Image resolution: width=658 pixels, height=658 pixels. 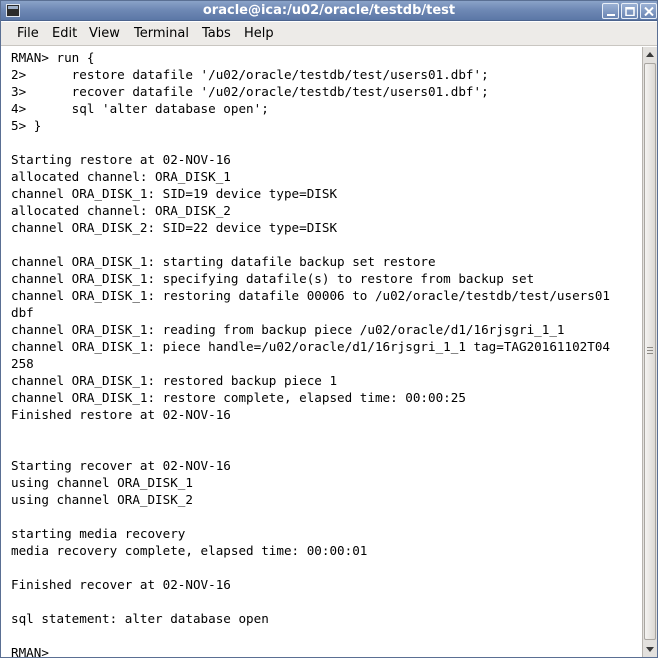 I want to click on terminal-line: allocated channel: ORA_DISK_1, so click(x=121, y=176).